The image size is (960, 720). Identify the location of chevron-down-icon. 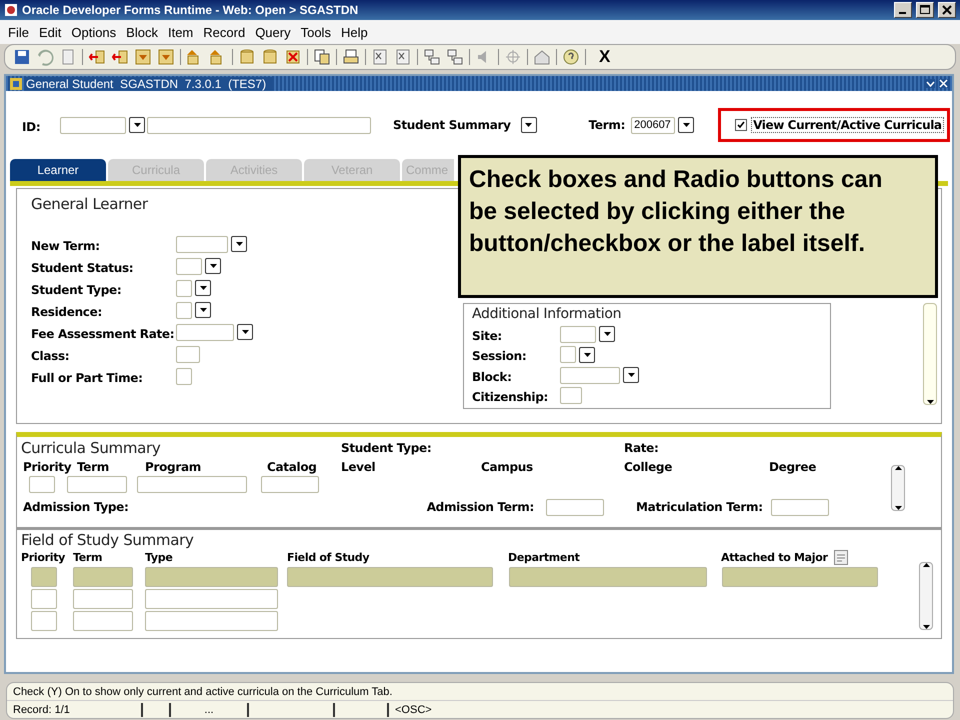
(930, 83).